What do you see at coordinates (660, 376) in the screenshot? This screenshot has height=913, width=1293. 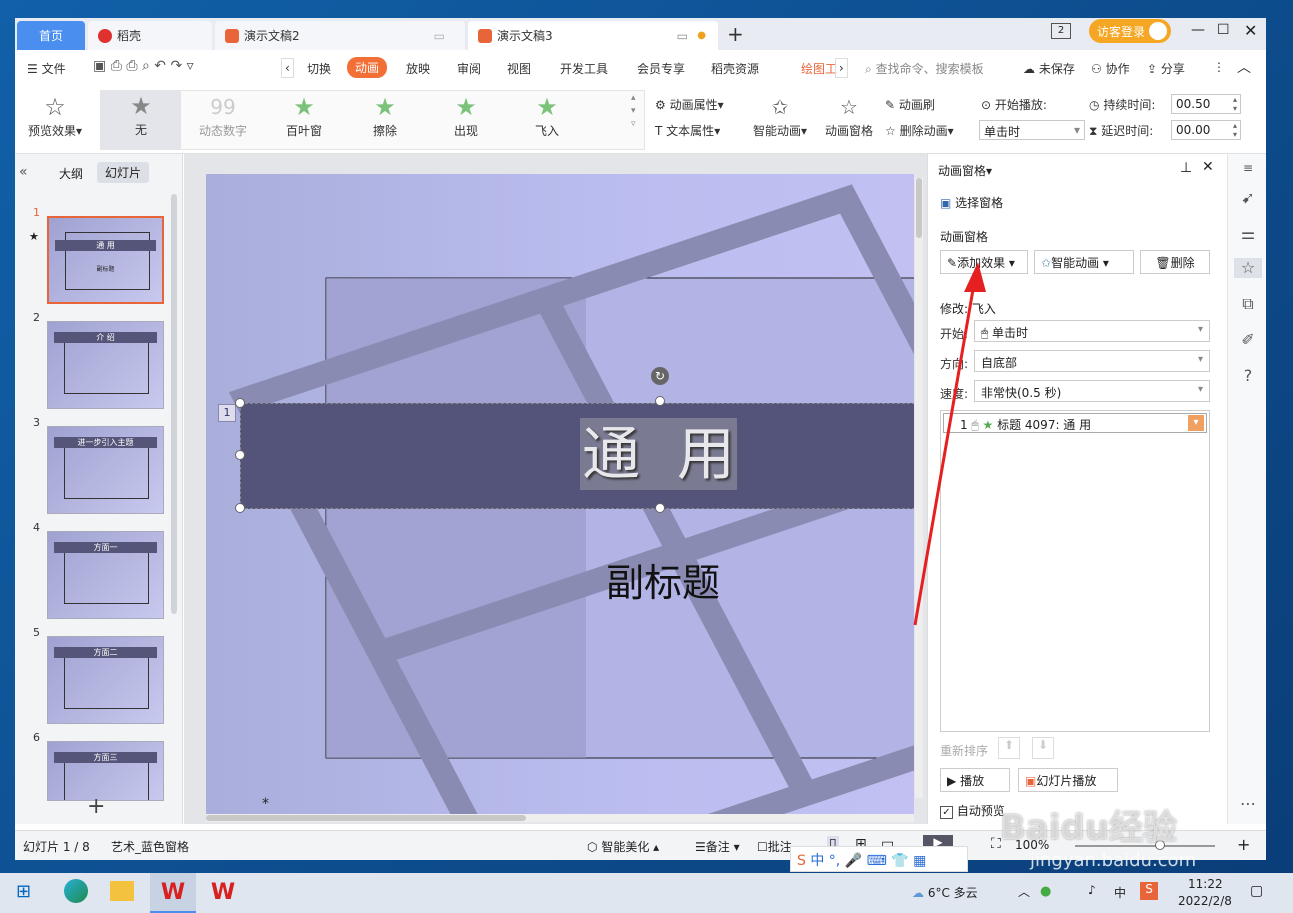 I see `rotate-handle-icon: ↻` at bounding box center [660, 376].